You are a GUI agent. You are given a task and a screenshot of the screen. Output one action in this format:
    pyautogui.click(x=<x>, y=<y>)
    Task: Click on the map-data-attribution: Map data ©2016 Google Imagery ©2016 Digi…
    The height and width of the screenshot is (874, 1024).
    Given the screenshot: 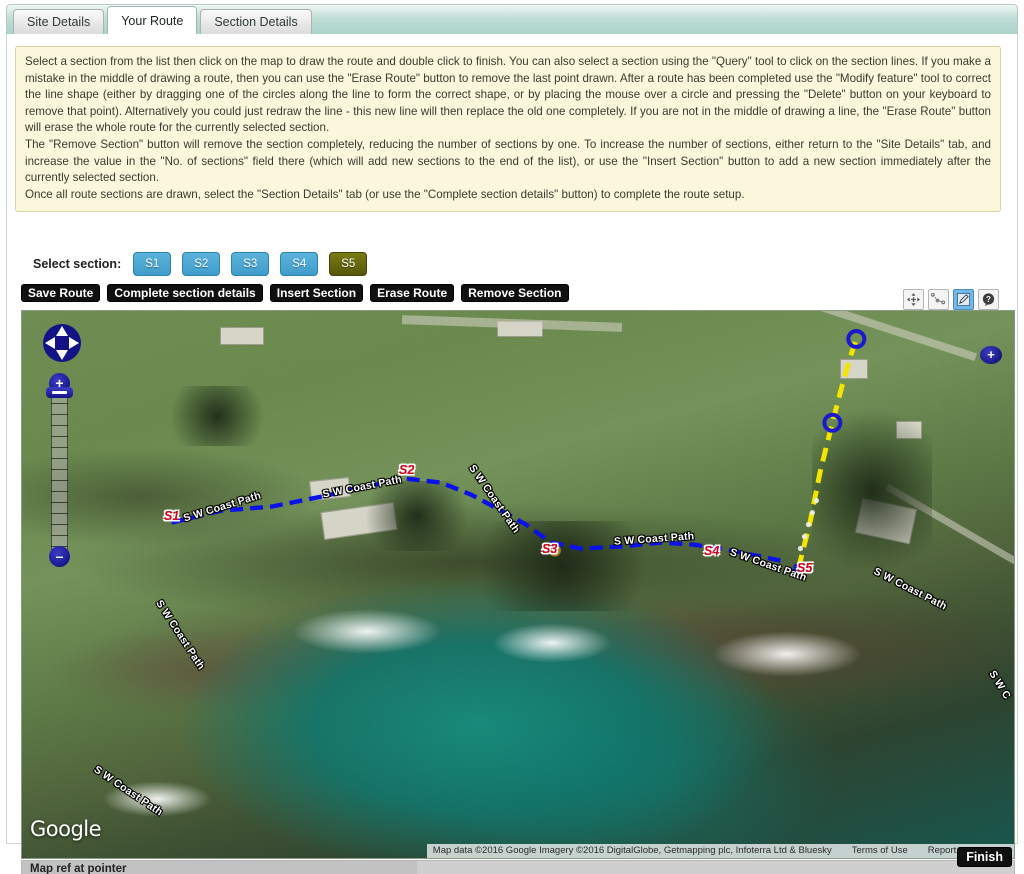 What is the action you would take?
    pyautogui.click(x=632, y=850)
    